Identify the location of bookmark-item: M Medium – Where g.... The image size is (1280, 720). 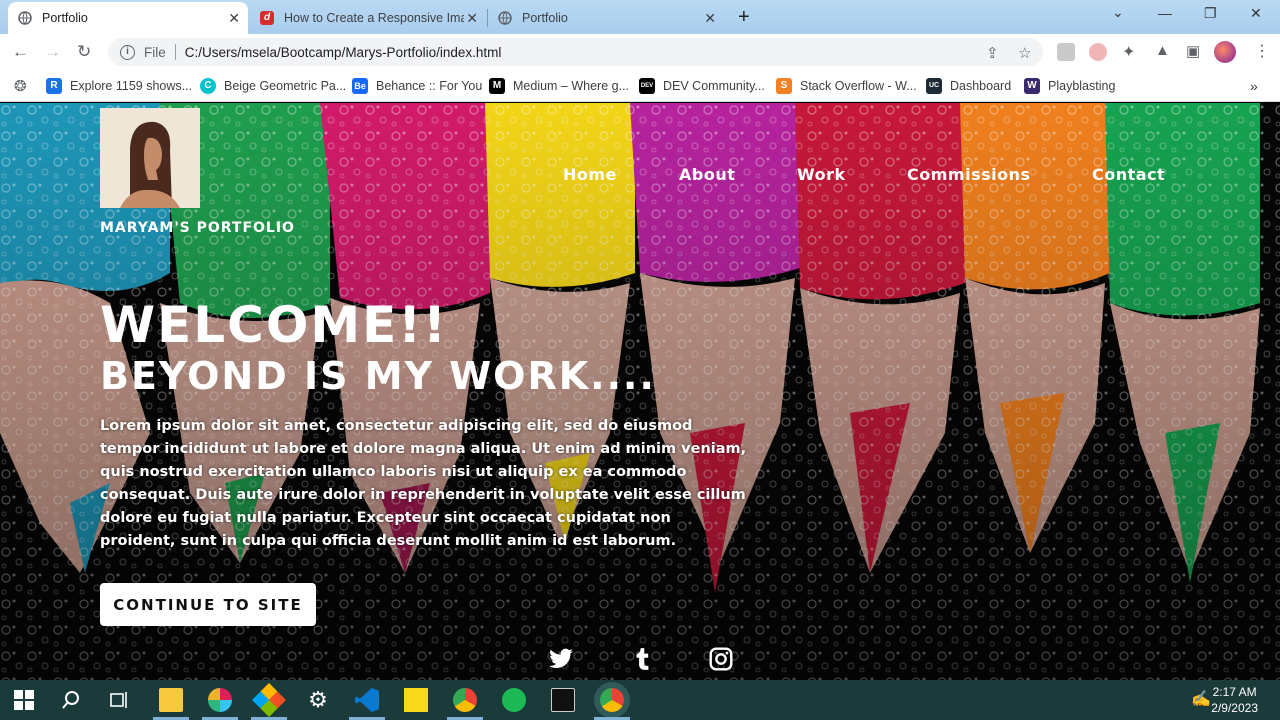
(559, 86).